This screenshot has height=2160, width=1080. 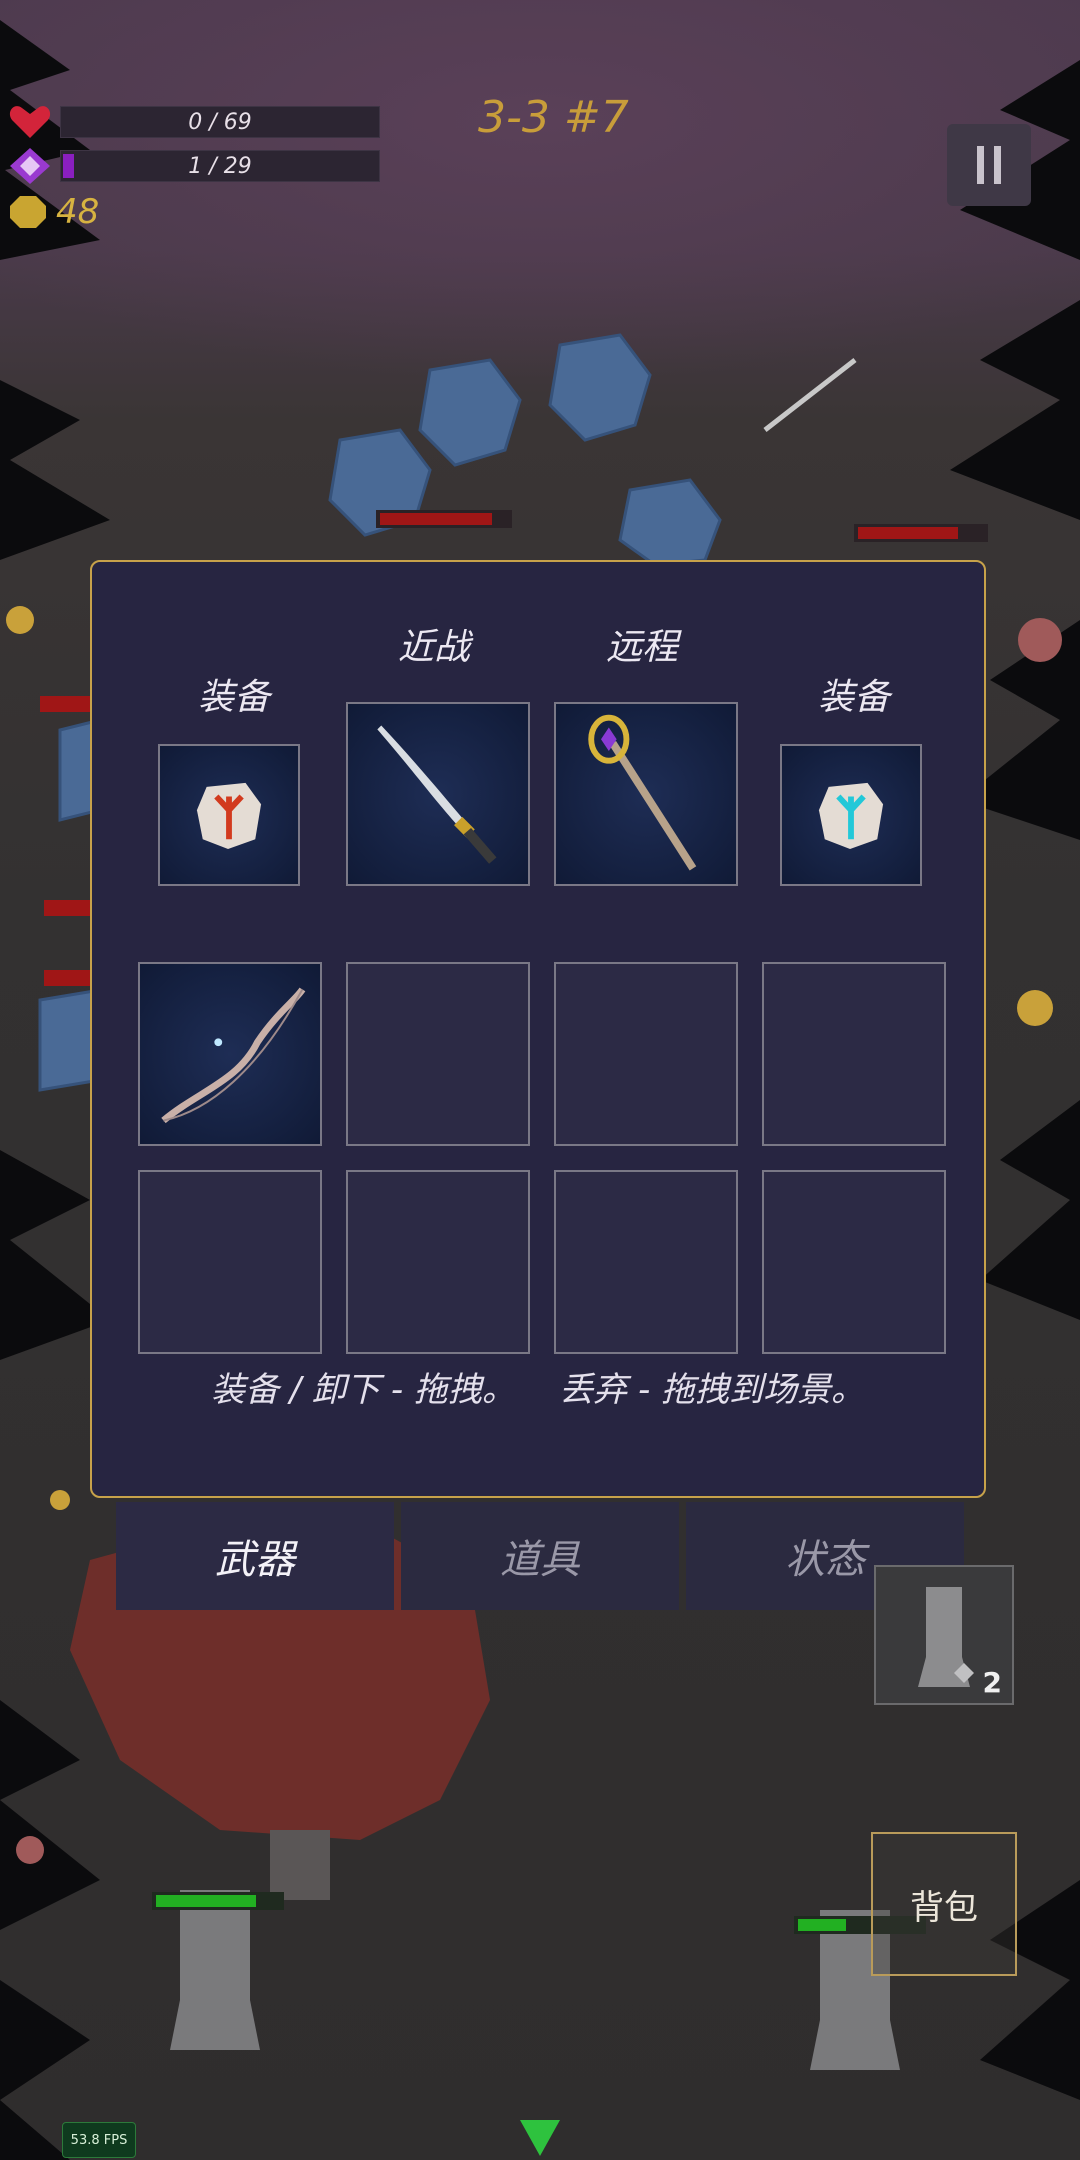 What do you see at coordinates (78, 212) in the screenshot?
I see `gold-value: 48` at bounding box center [78, 212].